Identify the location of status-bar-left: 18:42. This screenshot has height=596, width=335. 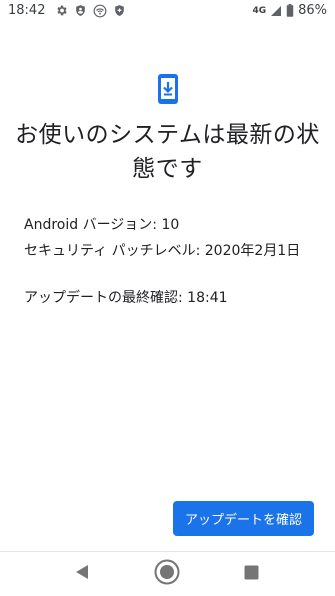
(67, 10).